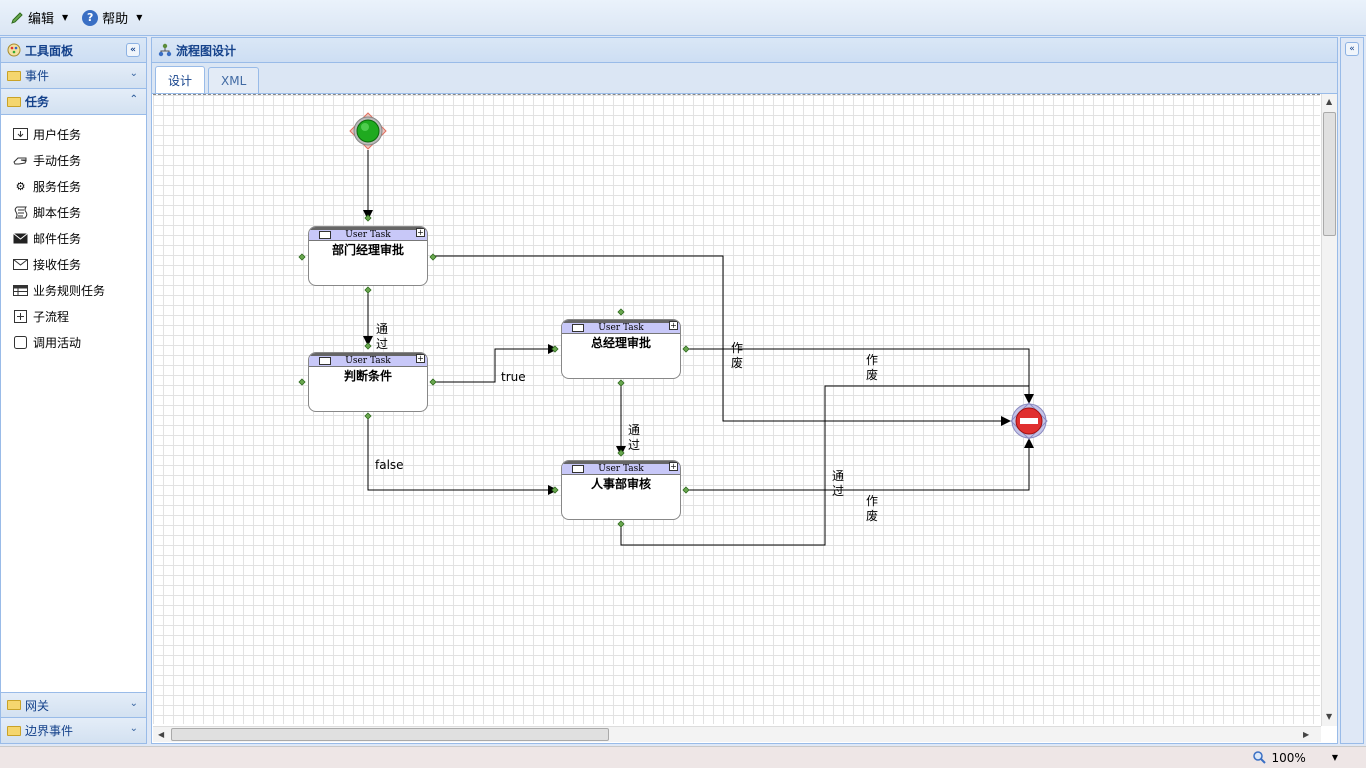 Image resolution: width=1366 pixels, height=768 pixels. Describe the element at coordinates (161, 734) in the screenshot. I see `scroll-left-icon: ◀` at that location.